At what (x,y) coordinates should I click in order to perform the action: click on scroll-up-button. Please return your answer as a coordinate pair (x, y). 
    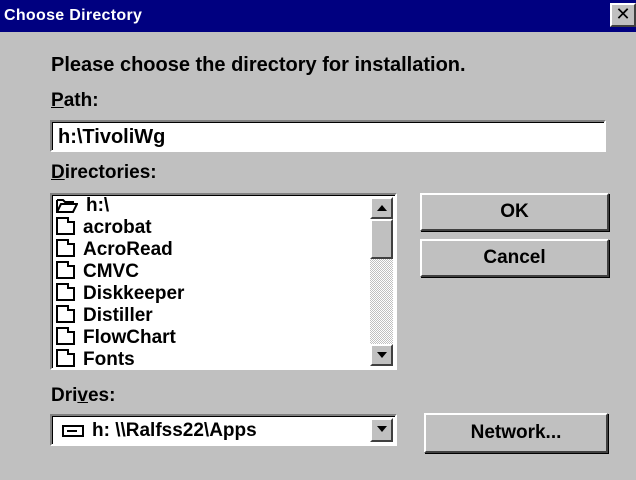
    Looking at the image, I should click on (381, 208).